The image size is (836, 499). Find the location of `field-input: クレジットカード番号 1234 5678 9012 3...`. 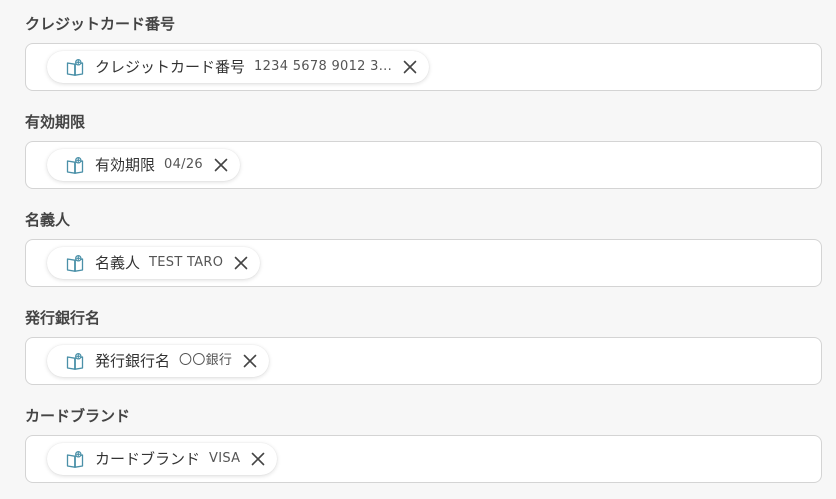

field-input: クレジットカード番号 1234 5678 9012 3... is located at coordinates (423, 67).